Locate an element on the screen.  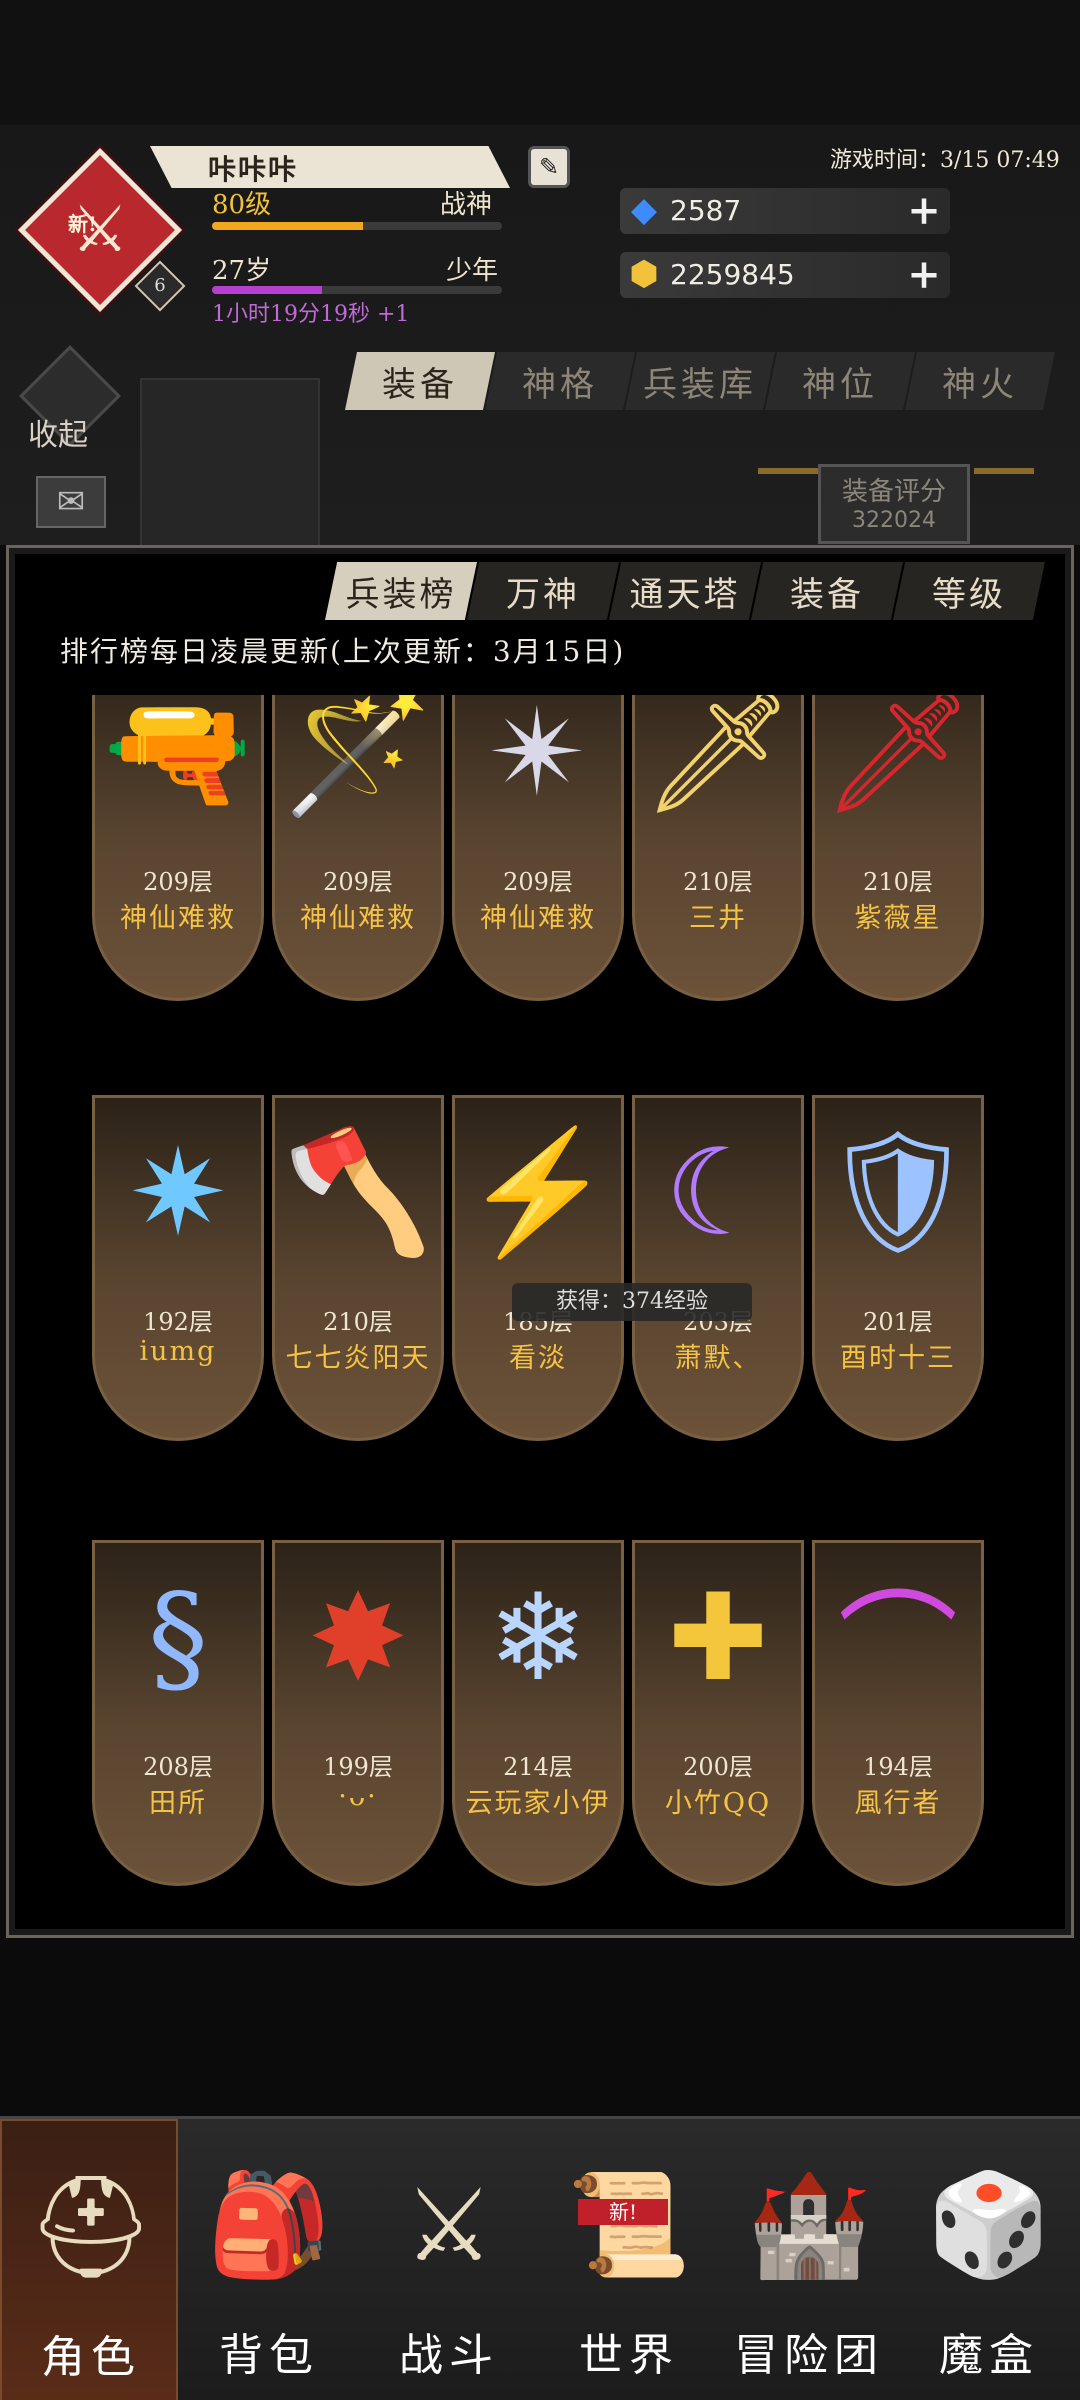
card-player-name: 三井 is located at coordinates (718, 918).